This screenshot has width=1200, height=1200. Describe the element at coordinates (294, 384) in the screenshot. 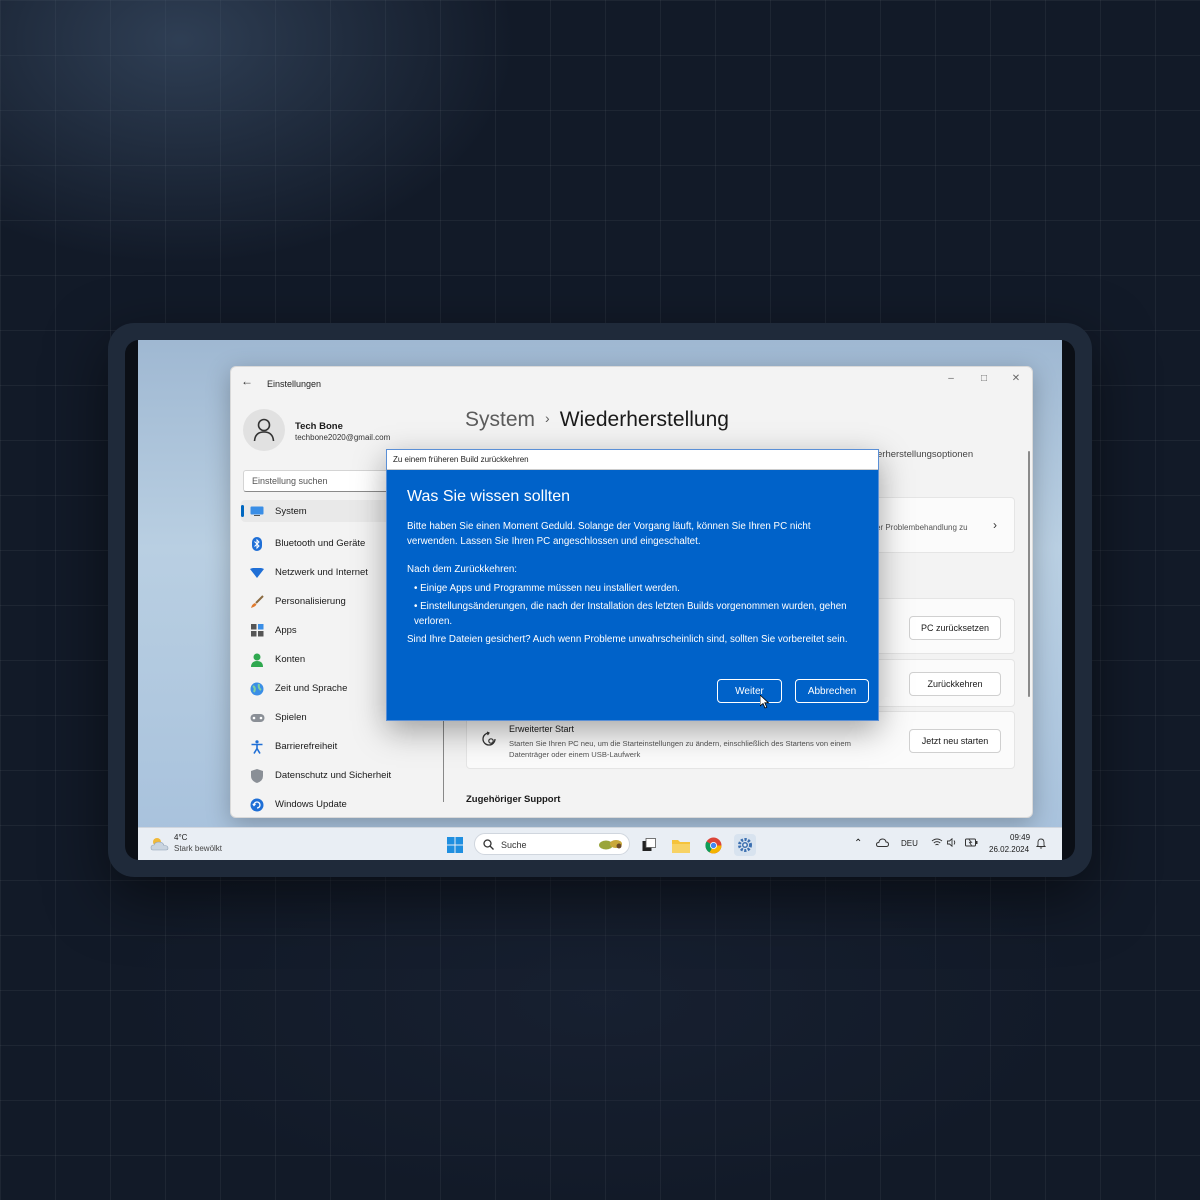

I see `window-title: Einstellungen` at that location.